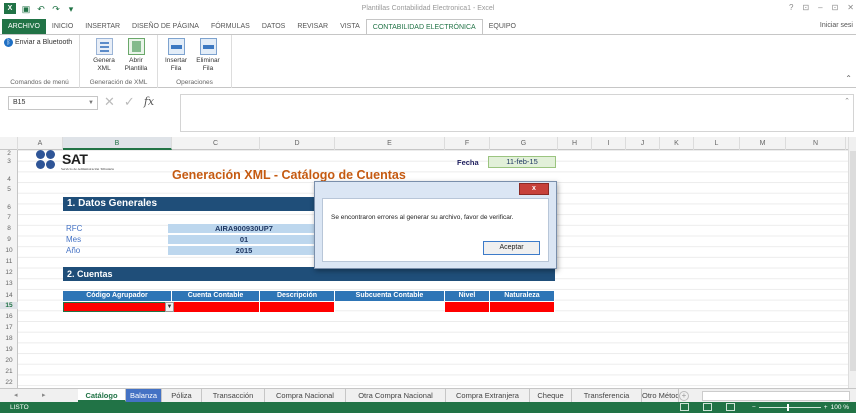  What do you see at coordinates (684, 407) in the screenshot?
I see `normal-view-icon` at bounding box center [684, 407].